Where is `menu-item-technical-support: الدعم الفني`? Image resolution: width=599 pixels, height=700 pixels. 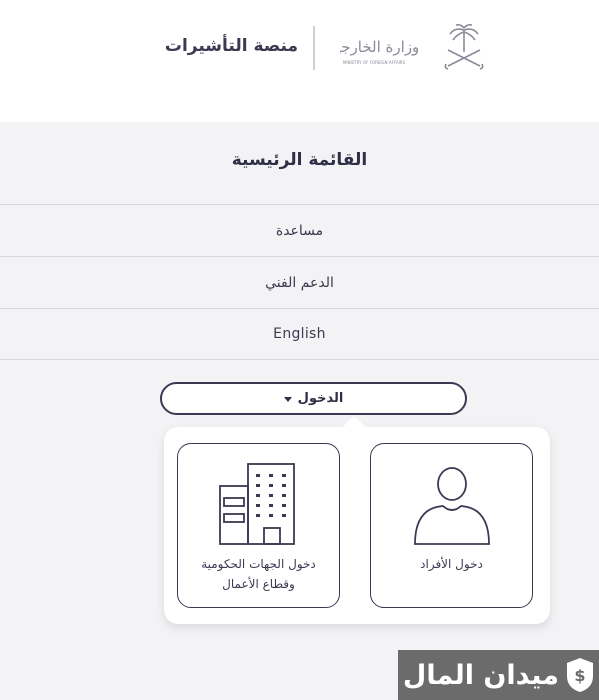 menu-item-technical-support: الدعم الفني is located at coordinates (299, 282).